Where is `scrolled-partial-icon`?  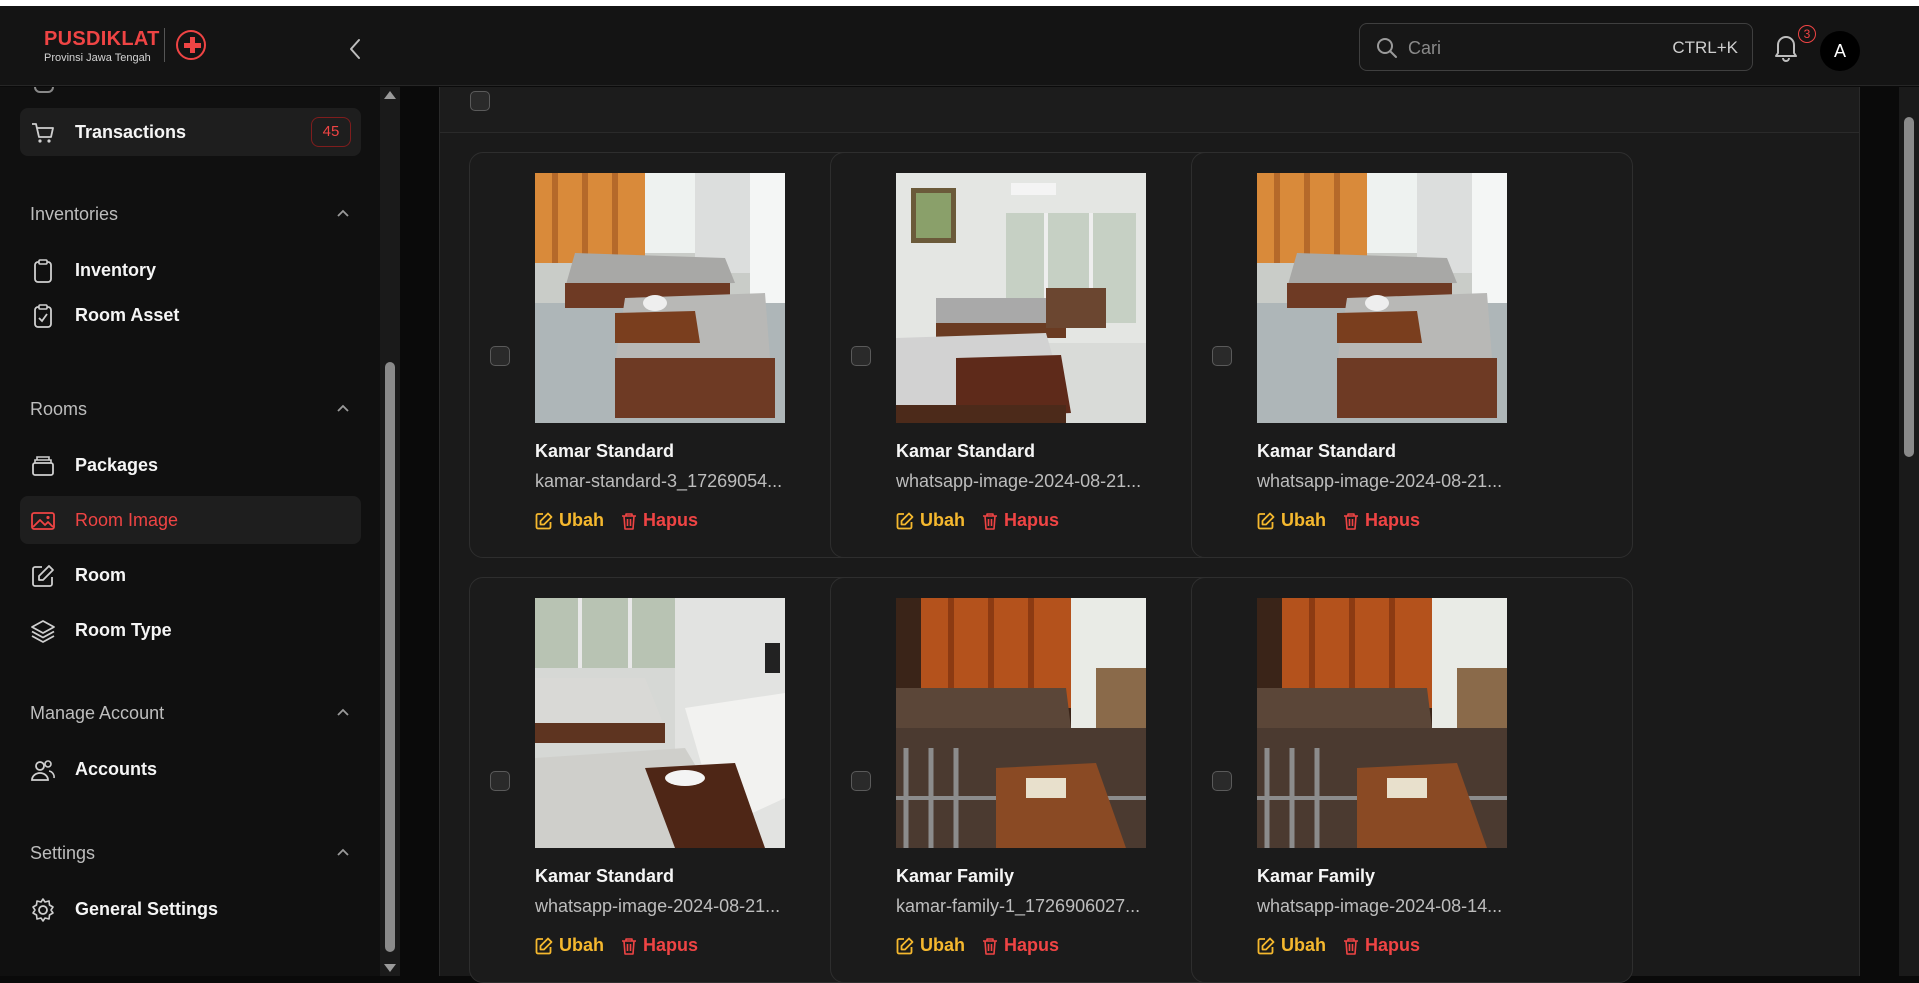
scrolled-partial-icon is located at coordinates (44, 90).